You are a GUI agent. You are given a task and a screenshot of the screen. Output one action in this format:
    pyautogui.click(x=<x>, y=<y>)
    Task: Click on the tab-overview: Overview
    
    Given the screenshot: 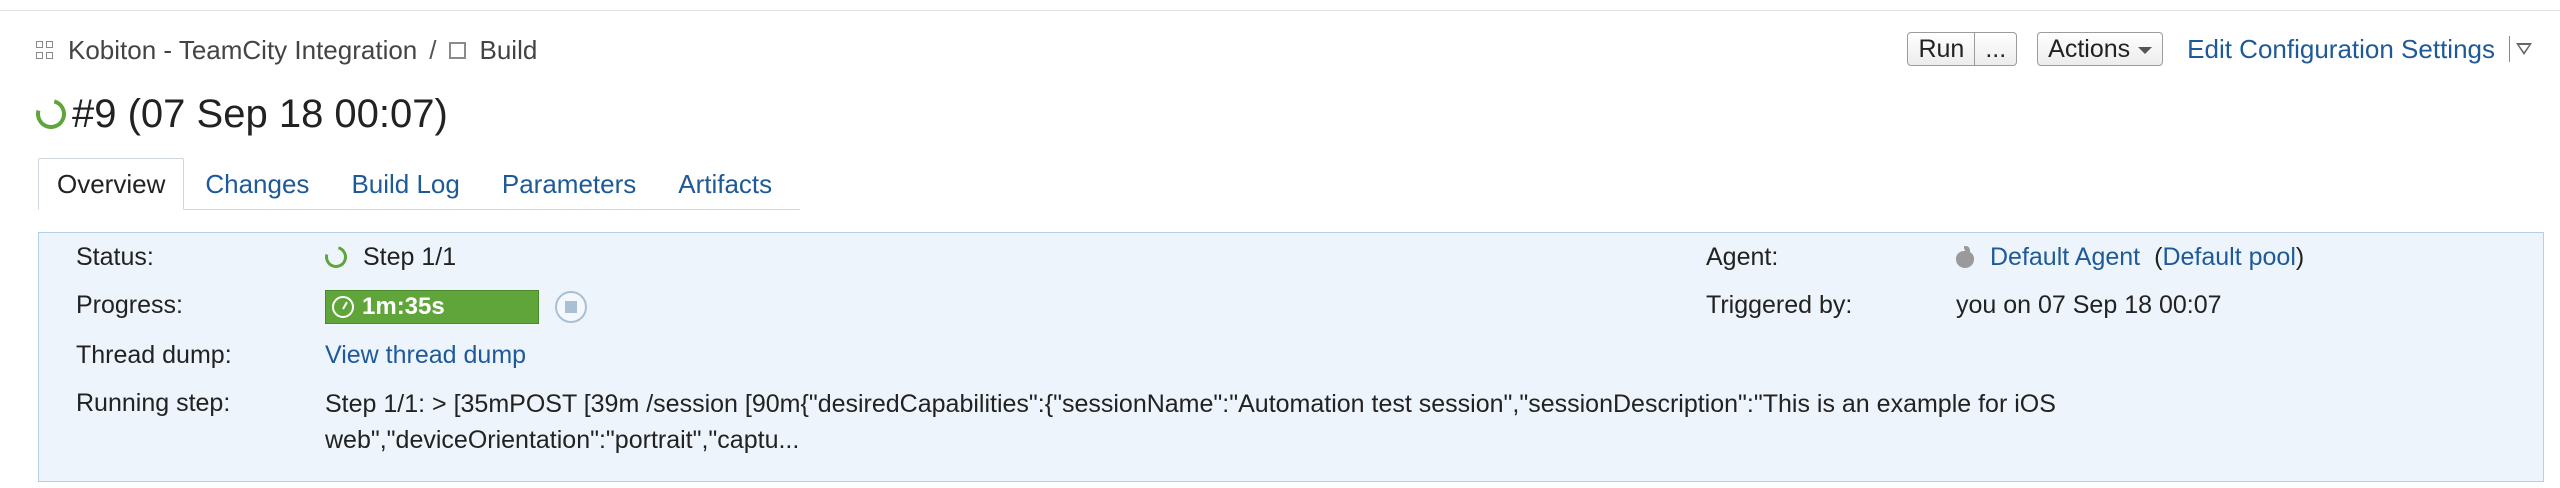 What is the action you would take?
    pyautogui.click(x=111, y=184)
    